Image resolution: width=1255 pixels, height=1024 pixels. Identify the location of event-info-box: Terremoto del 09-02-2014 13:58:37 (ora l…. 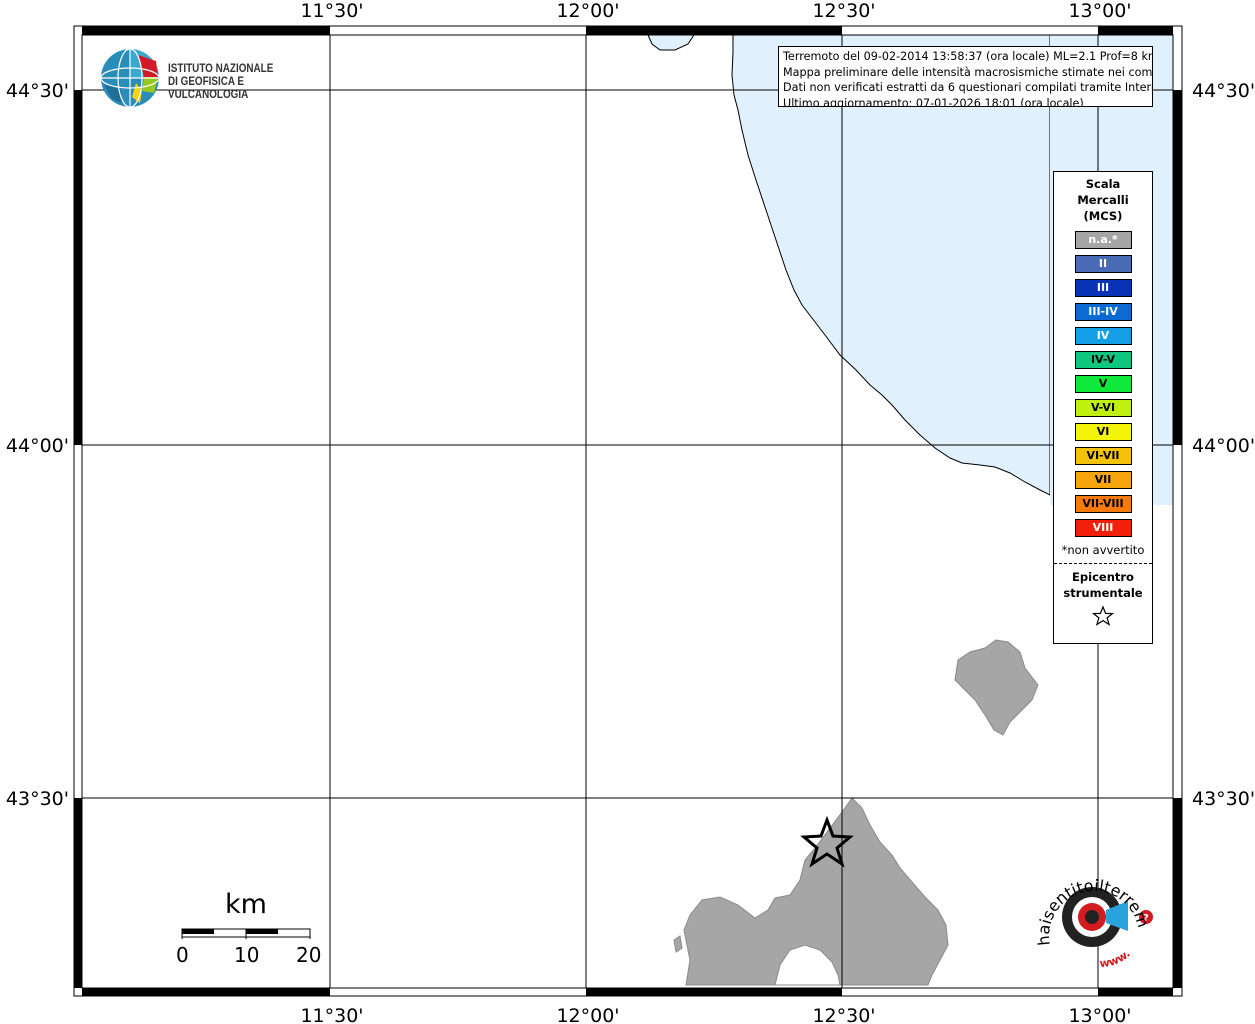
(965, 76).